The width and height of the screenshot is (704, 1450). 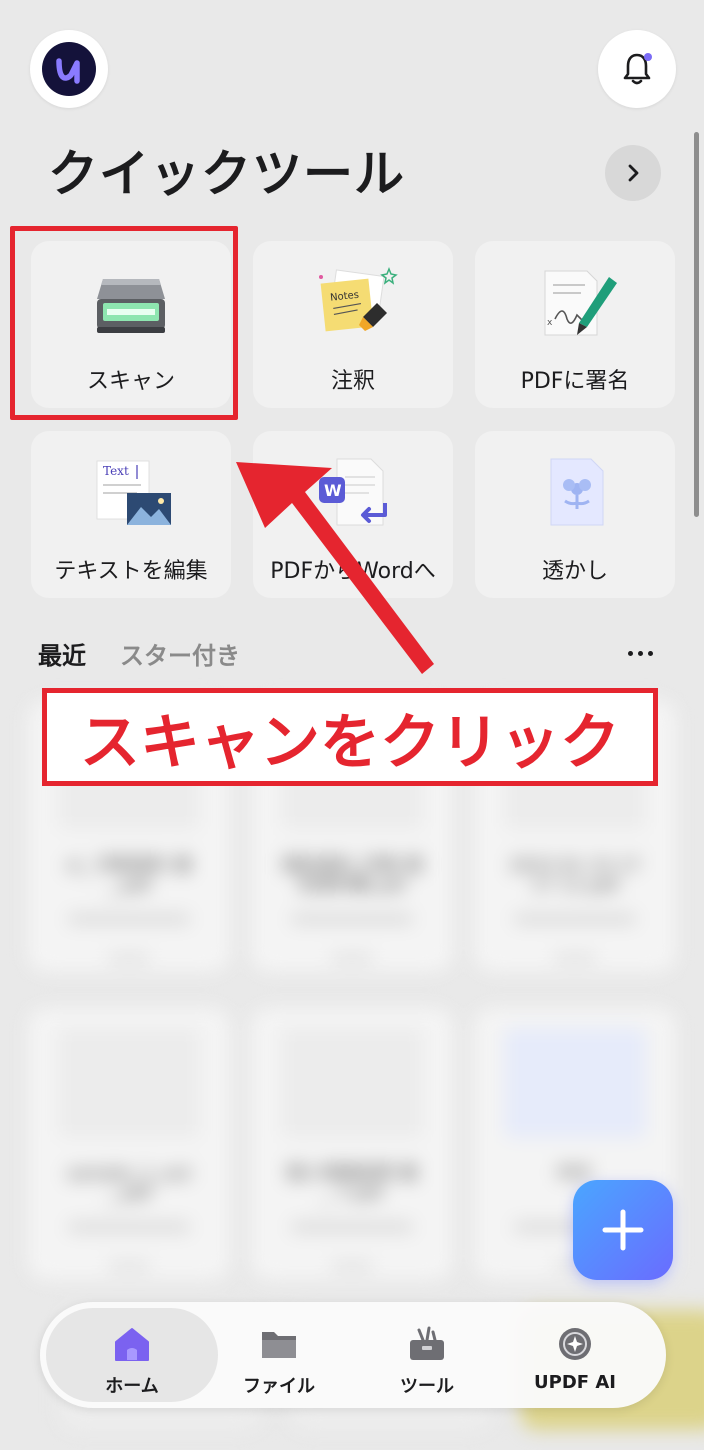 I want to click on file-name: sample_1_out _.pdf, so click(x=129, y=1184).